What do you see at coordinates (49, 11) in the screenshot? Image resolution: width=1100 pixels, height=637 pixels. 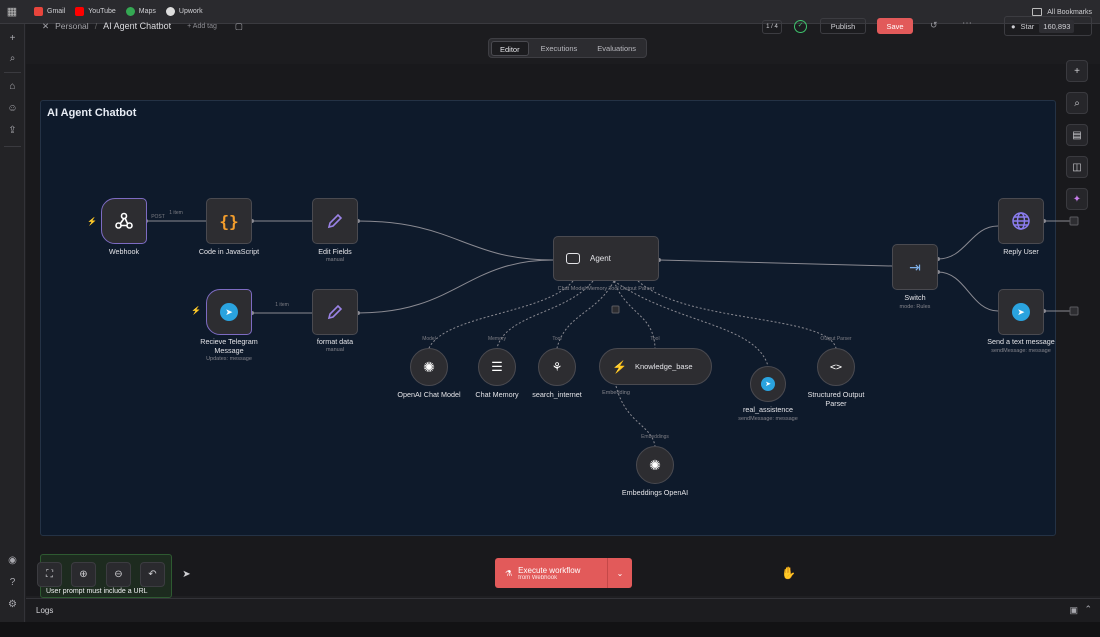 I see `bookmark-gmail: Gmail` at bounding box center [49, 11].